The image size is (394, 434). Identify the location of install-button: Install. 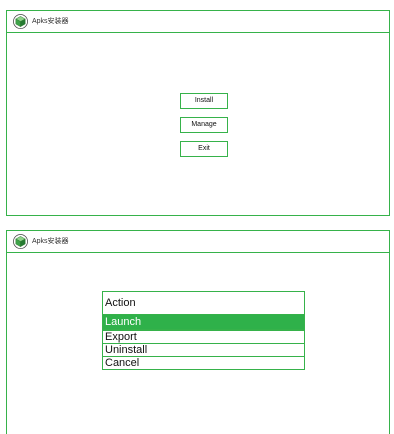
(204, 101).